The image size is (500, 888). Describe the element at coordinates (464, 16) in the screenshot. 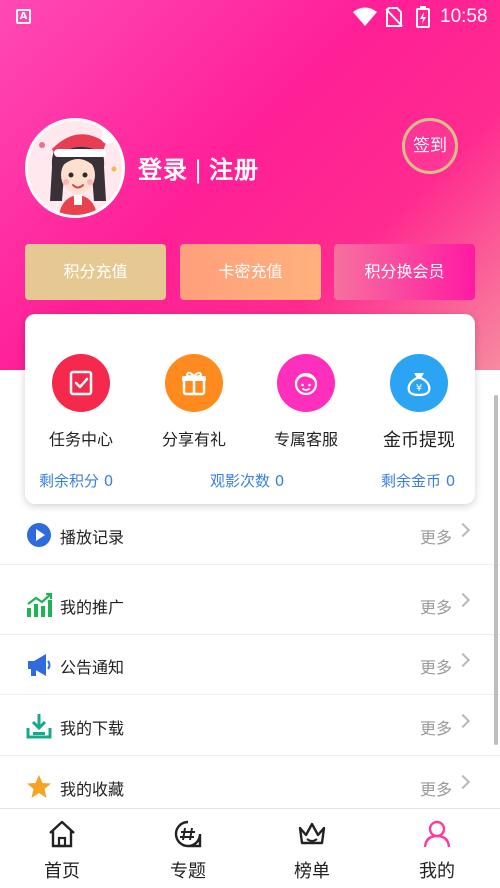

I see `clock: 10:58` at that location.